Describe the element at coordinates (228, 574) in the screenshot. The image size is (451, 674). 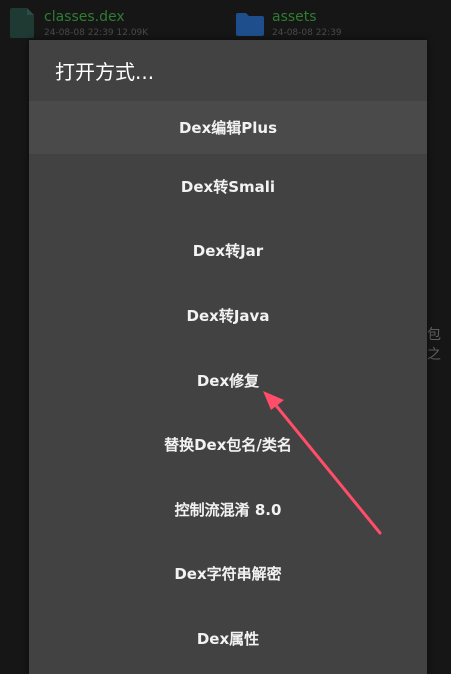
I see `menu-item-dex-string-decrypt: Dex字符串解密` at that location.